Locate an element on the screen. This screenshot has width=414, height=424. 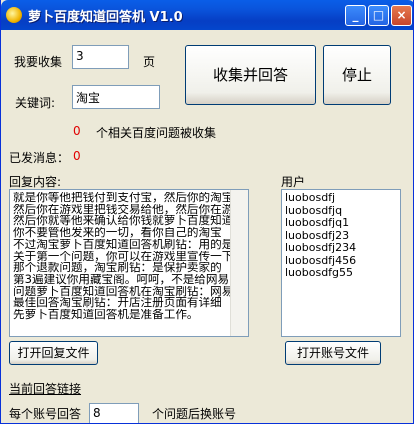
open-account-file-button: 打开账号文件 is located at coordinates (333, 353).